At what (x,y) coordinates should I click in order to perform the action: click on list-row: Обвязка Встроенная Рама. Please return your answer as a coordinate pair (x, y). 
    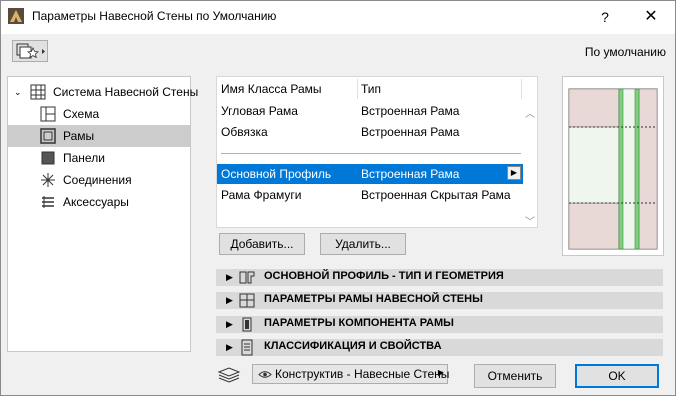
    Looking at the image, I should click on (370, 132).